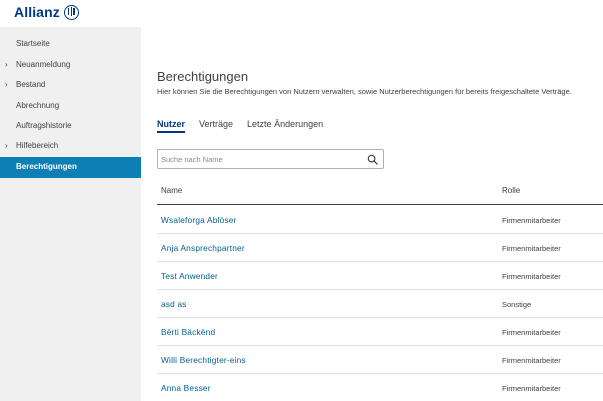 This screenshot has width=603, height=401. What do you see at coordinates (216, 126) in the screenshot?
I see `tab-vertraege: Verträge` at bounding box center [216, 126].